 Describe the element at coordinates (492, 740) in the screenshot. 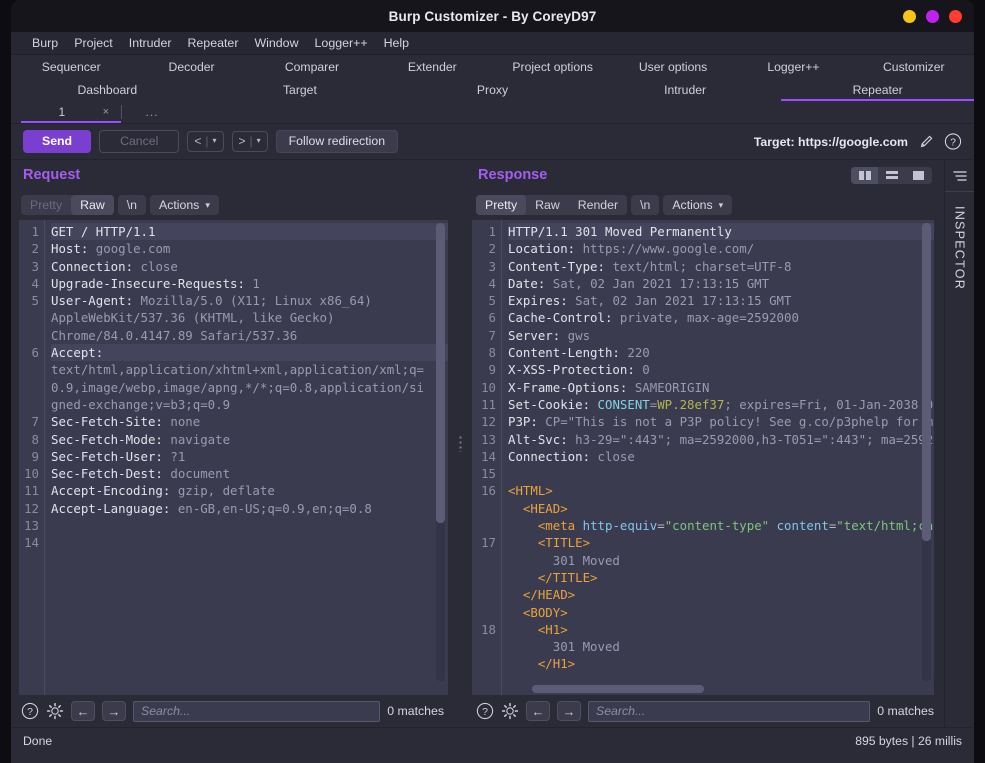

I see `status-bar: Done 895 bytes | 26 millis` at that location.